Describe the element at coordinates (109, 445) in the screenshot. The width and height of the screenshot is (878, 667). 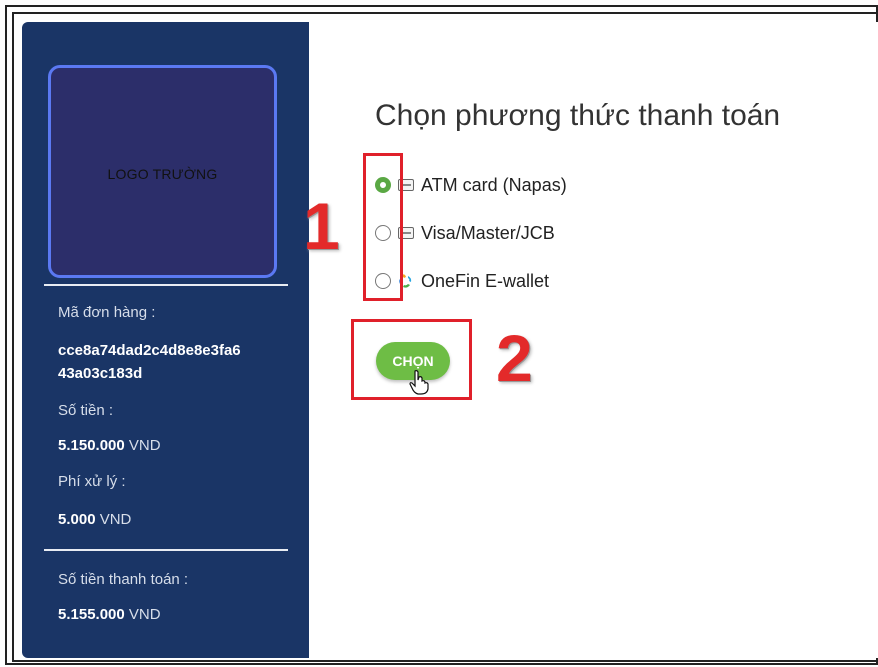
I see `amount-value: 5.150.000 VND` at that location.